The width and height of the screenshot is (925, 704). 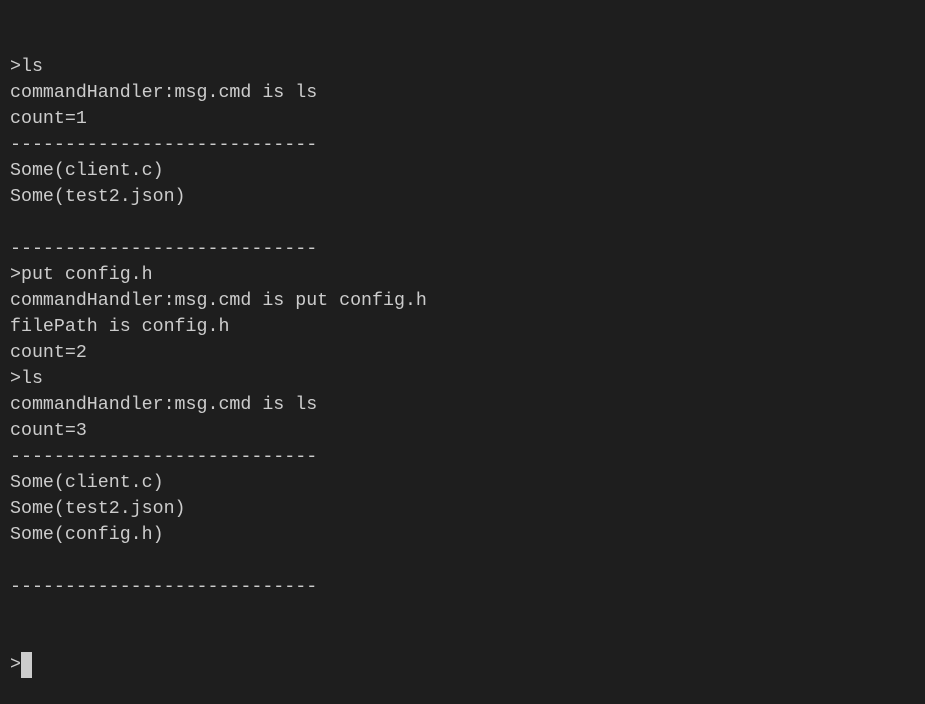 What do you see at coordinates (48, 431) in the screenshot?
I see `terminal-line: count=3` at bounding box center [48, 431].